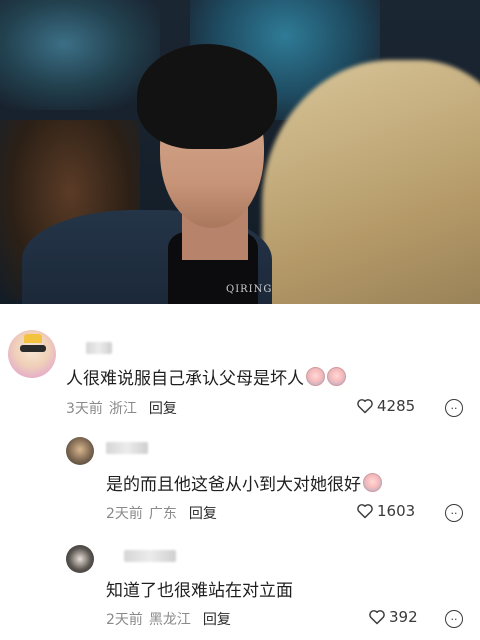 Image resolution: width=480 pixels, height=640 pixels. I want to click on video-watermark: QIRING, so click(249, 289).